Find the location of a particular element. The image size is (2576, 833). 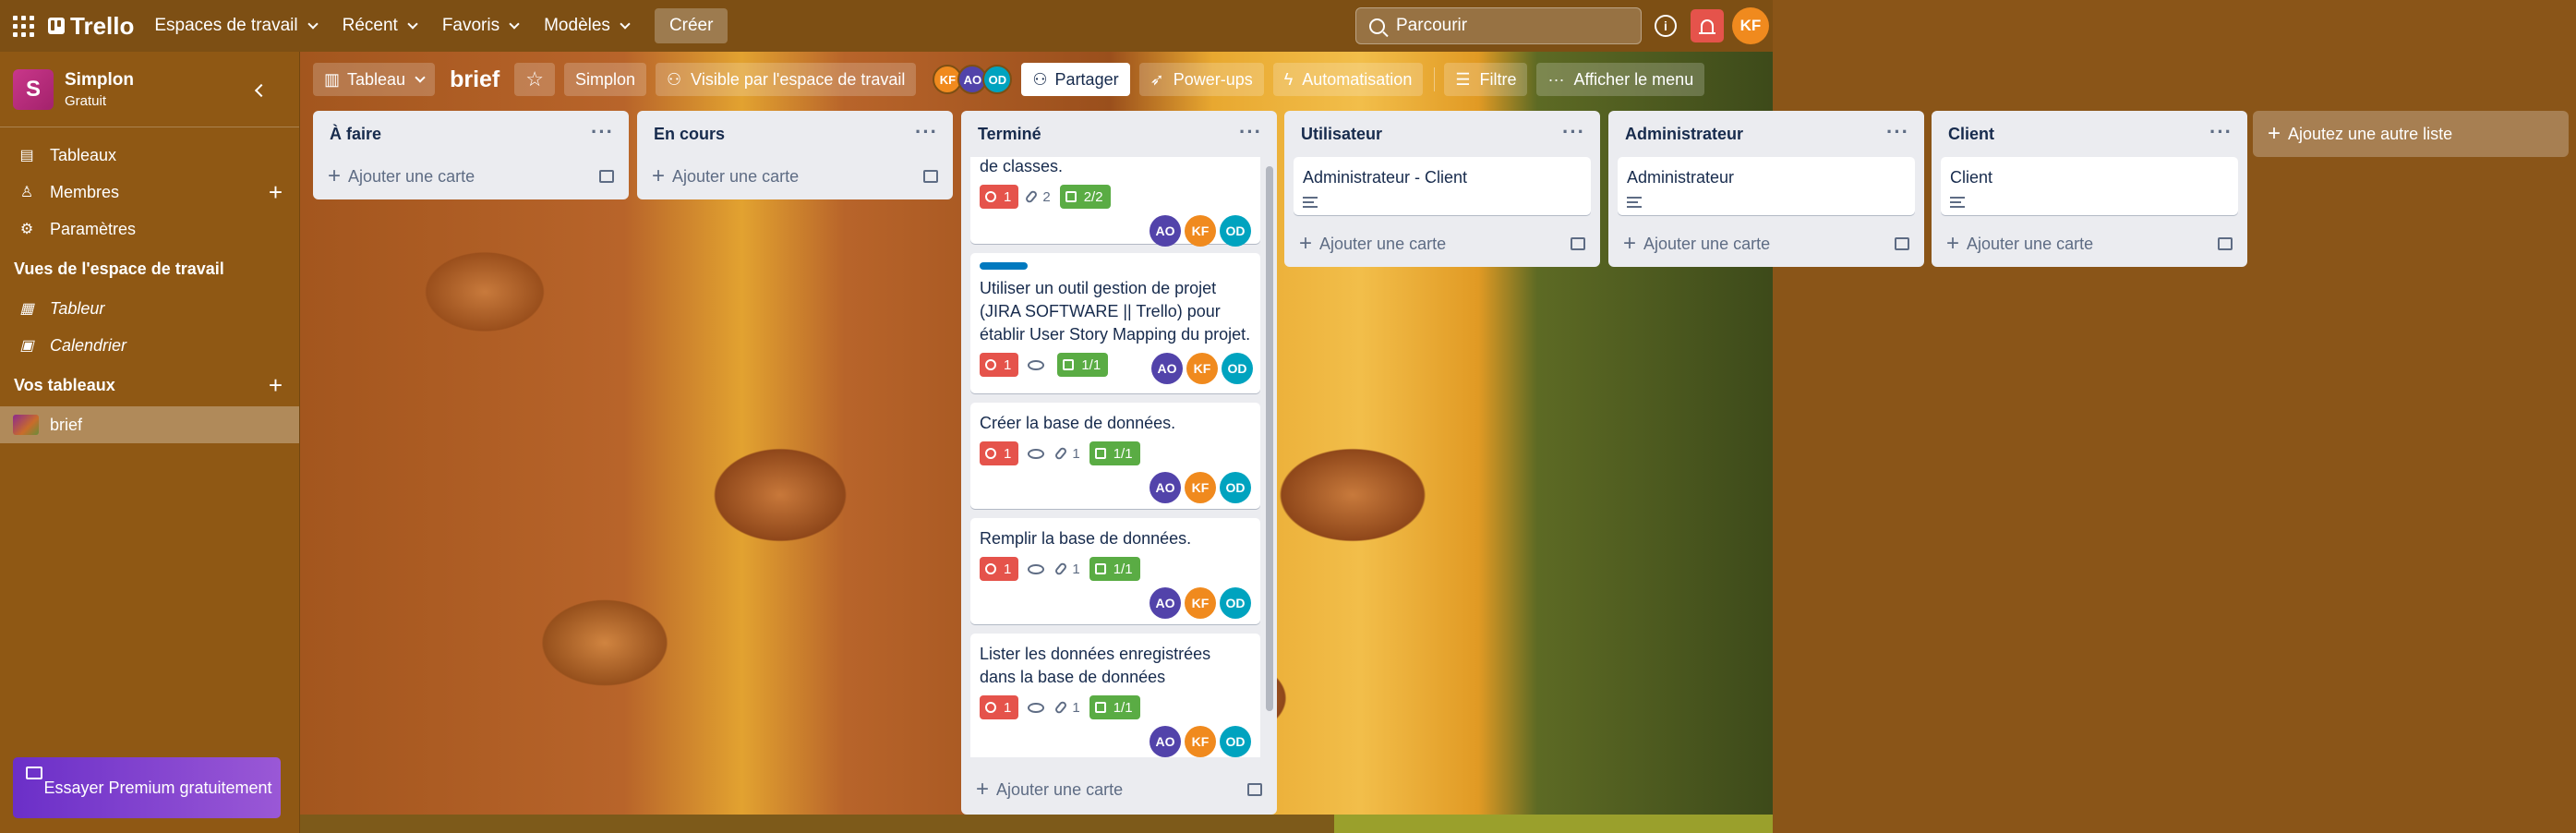

card-label-blue is located at coordinates (1004, 266).